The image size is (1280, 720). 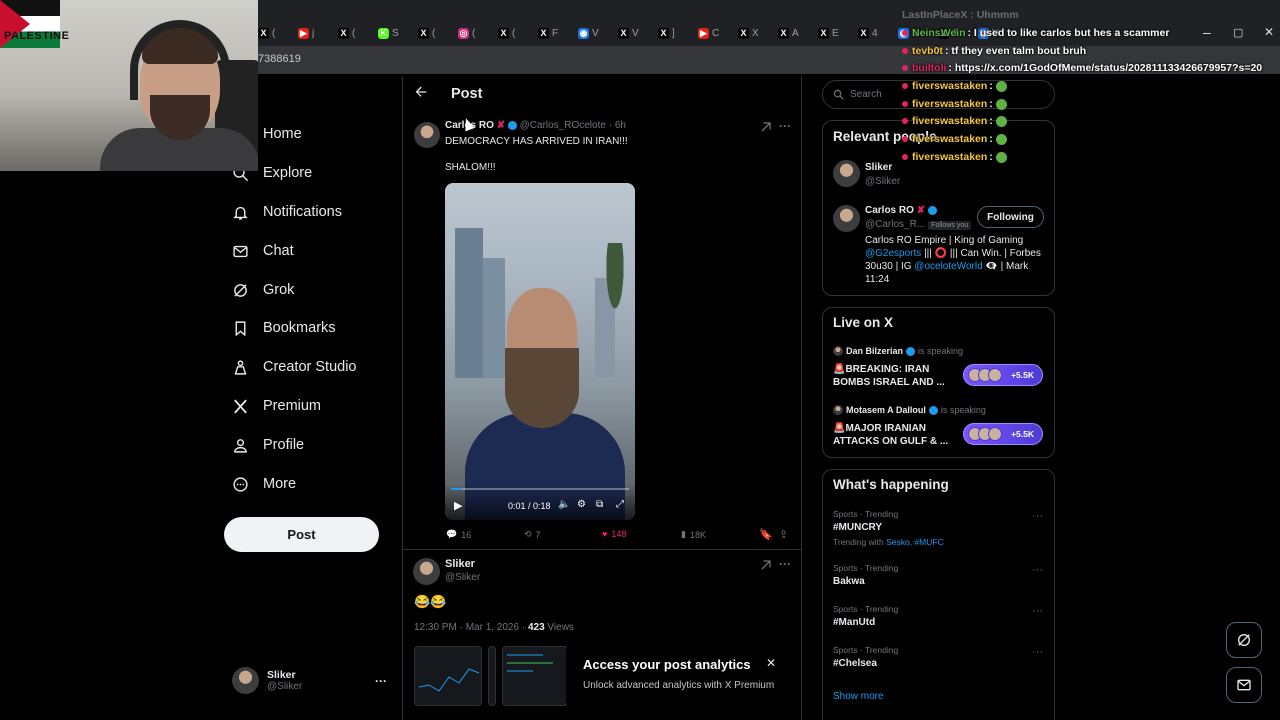 What do you see at coordinates (421, 92) in the screenshot?
I see `back-arrow-icon` at bounding box center [421, 92].